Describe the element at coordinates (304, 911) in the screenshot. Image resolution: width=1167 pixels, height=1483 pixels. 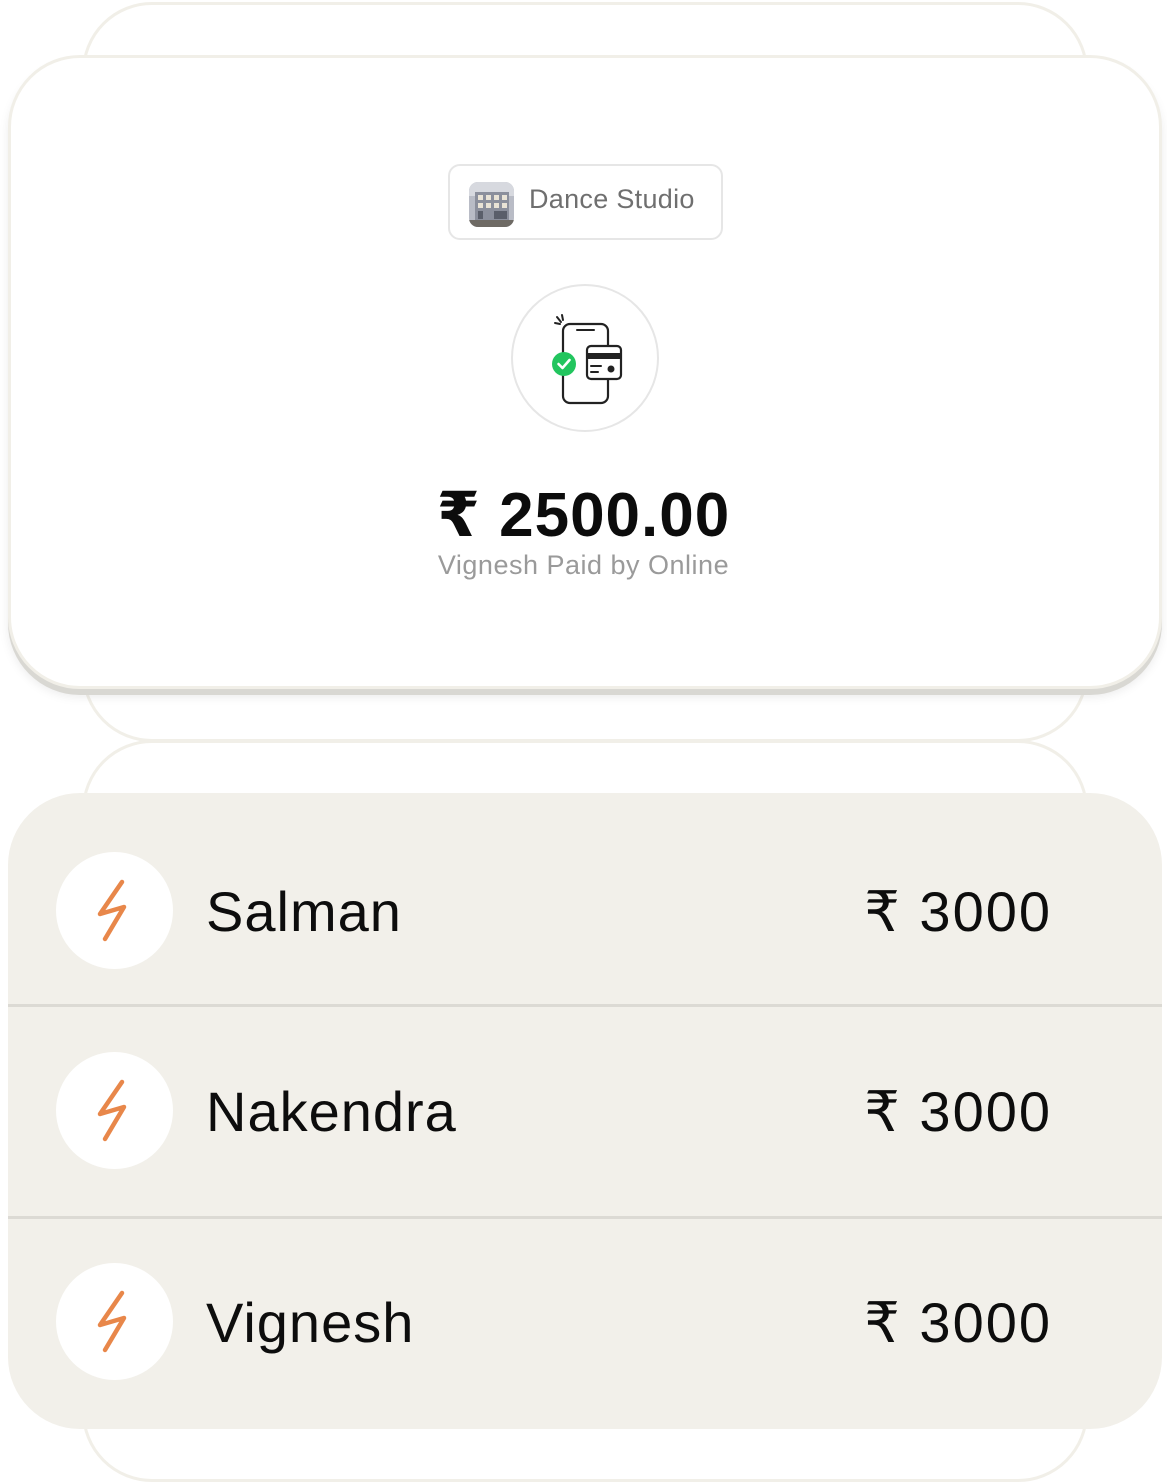
I see `payer-name: Salman` at that location.